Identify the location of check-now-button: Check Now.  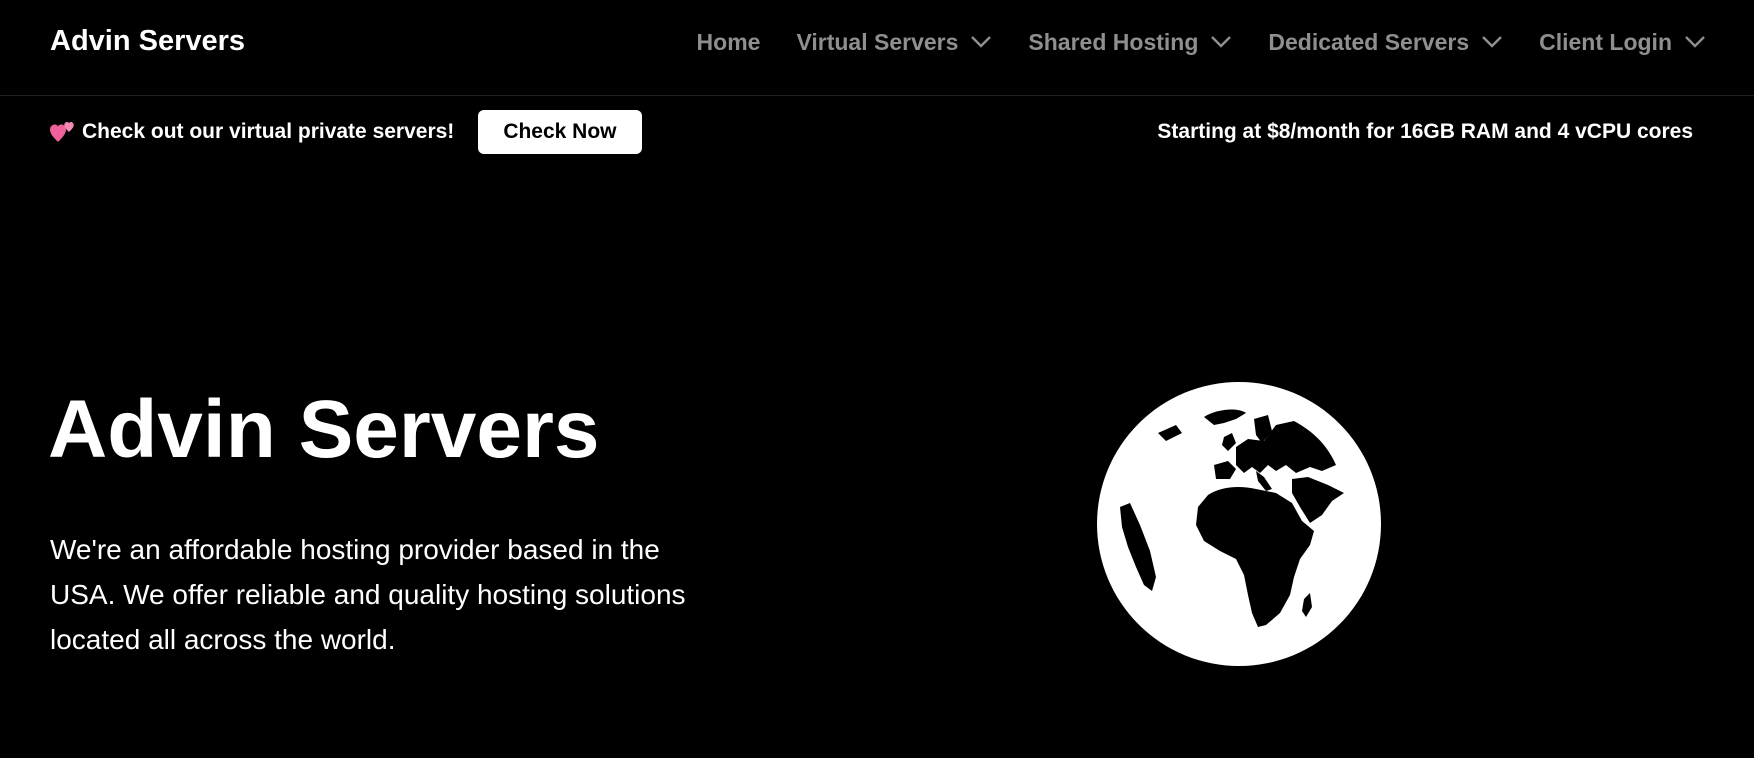
(560, 132).